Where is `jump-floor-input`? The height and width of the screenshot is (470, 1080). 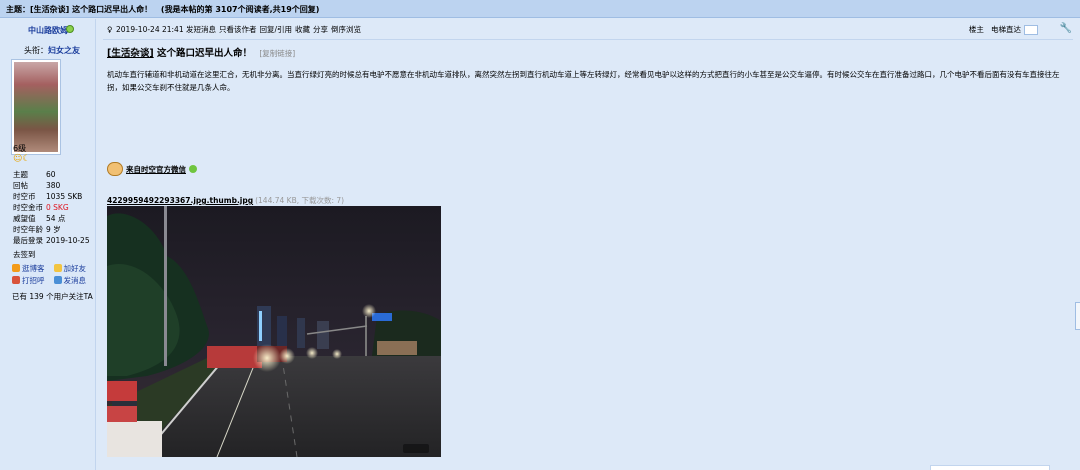
jump-floor-input is located at coordinates (1031, 29).